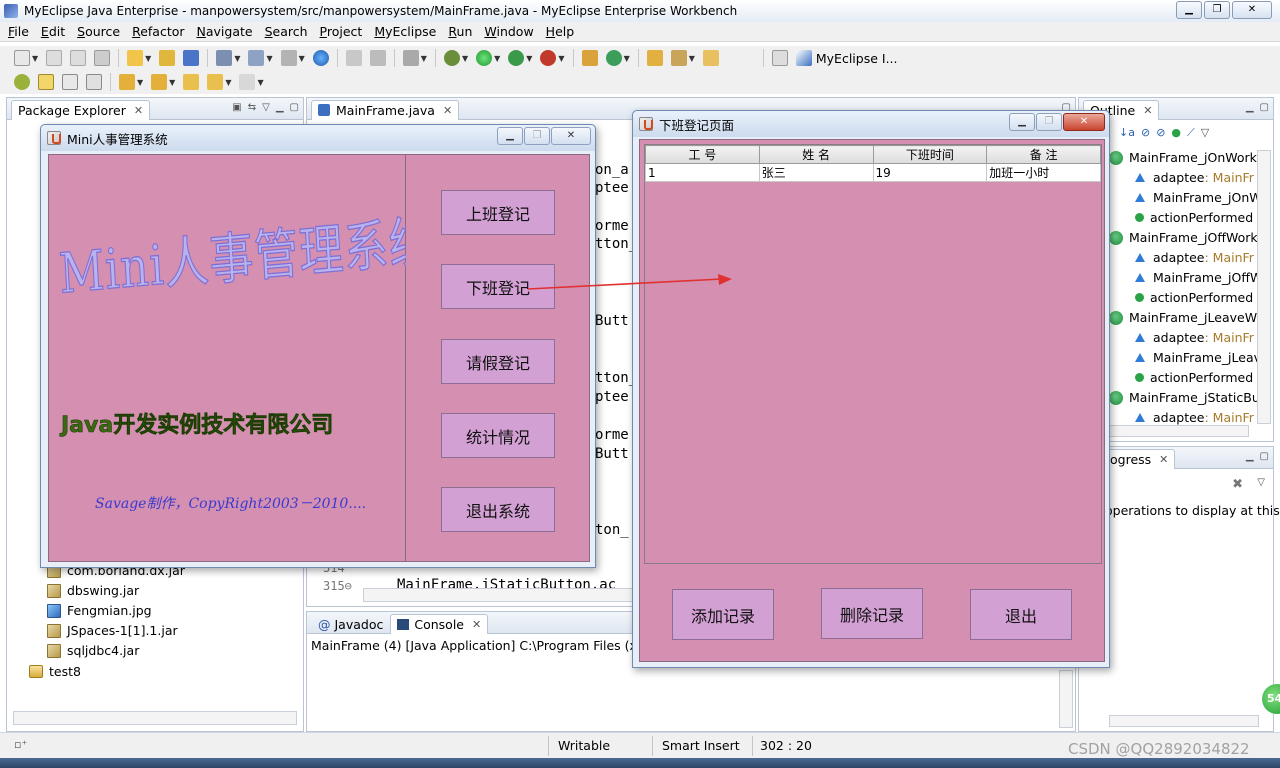  I want to click on tree-item-project: test8, so click(55, 671).